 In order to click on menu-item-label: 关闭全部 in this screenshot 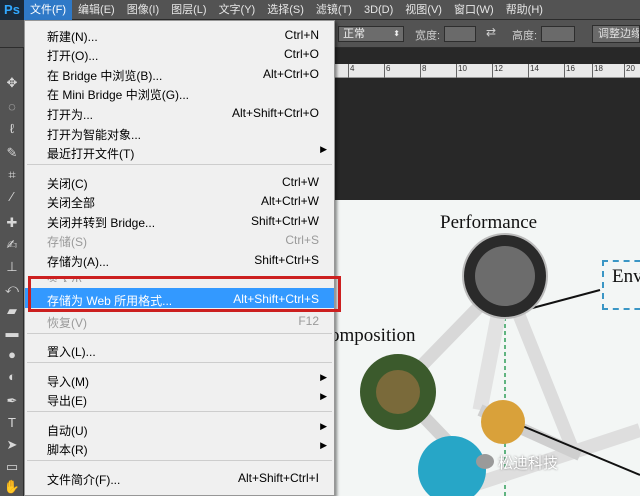, I will do `click(71, 203)`.